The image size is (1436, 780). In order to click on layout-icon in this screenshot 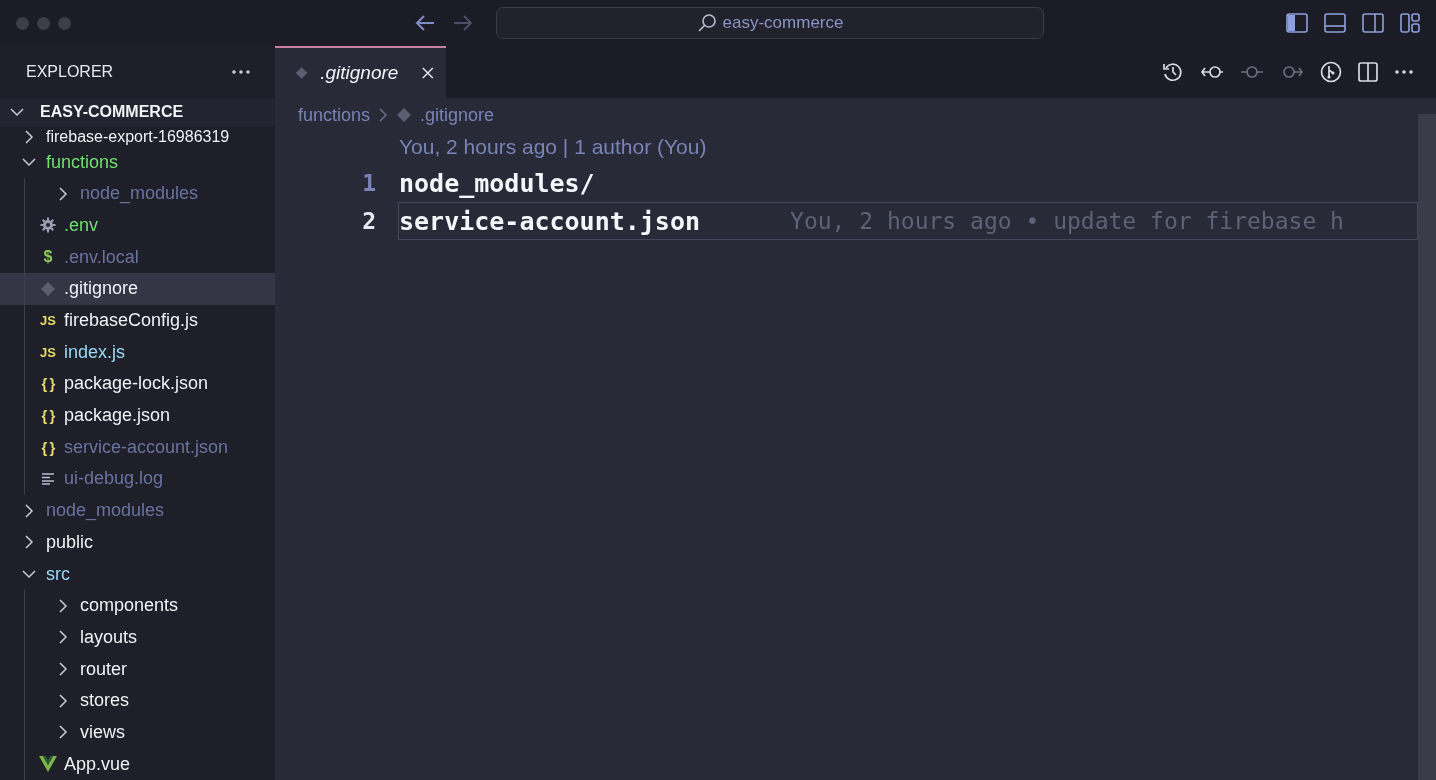, I will do `click(1410, 23)`.